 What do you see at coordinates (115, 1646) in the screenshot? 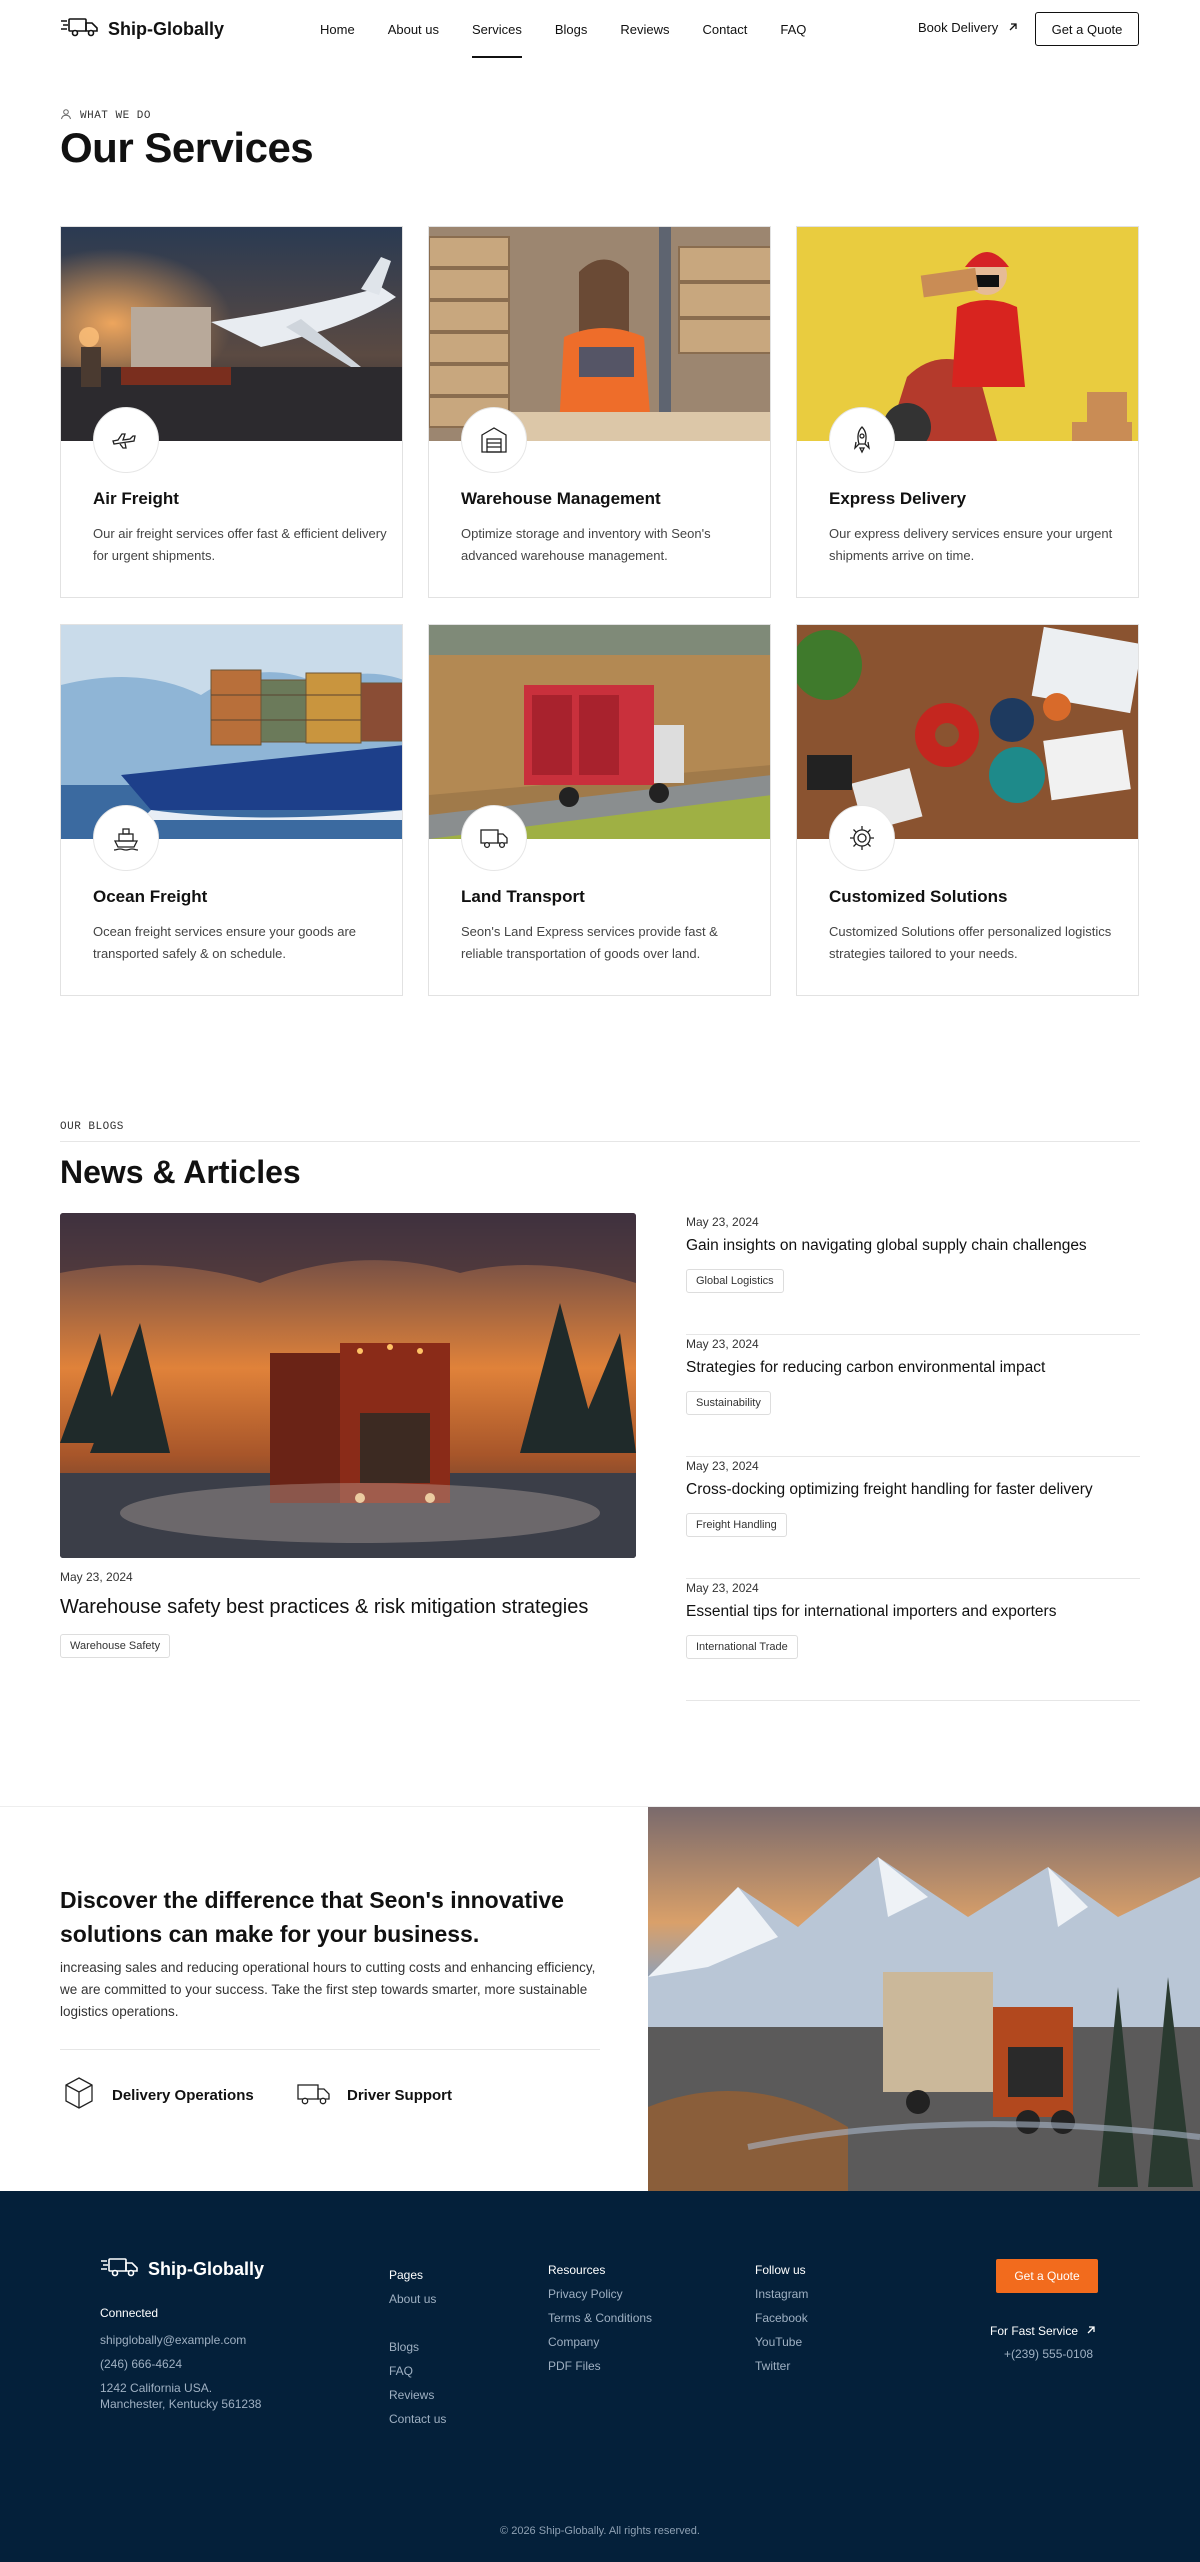
I see `featured-post-tag: Warehouse Safety` at bounding box center [115, 1646].